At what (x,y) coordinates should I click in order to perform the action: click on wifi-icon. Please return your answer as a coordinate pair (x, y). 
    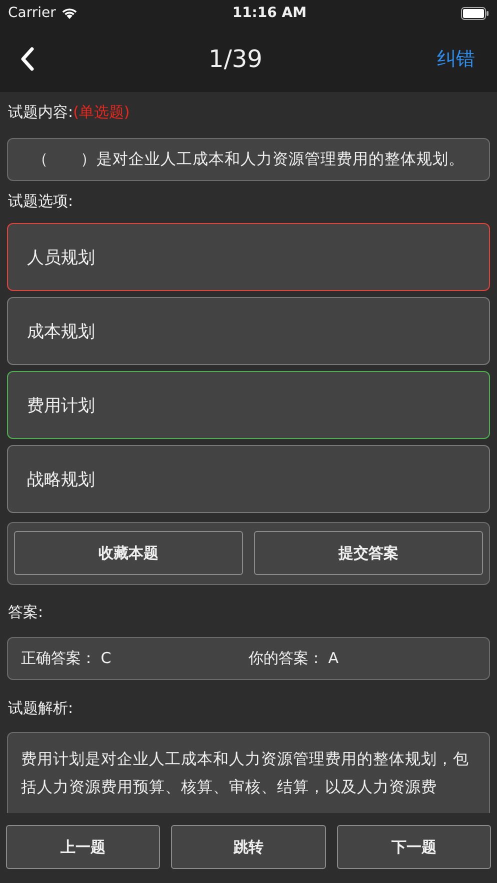
    Looking at the image, I should click on (69, 13).